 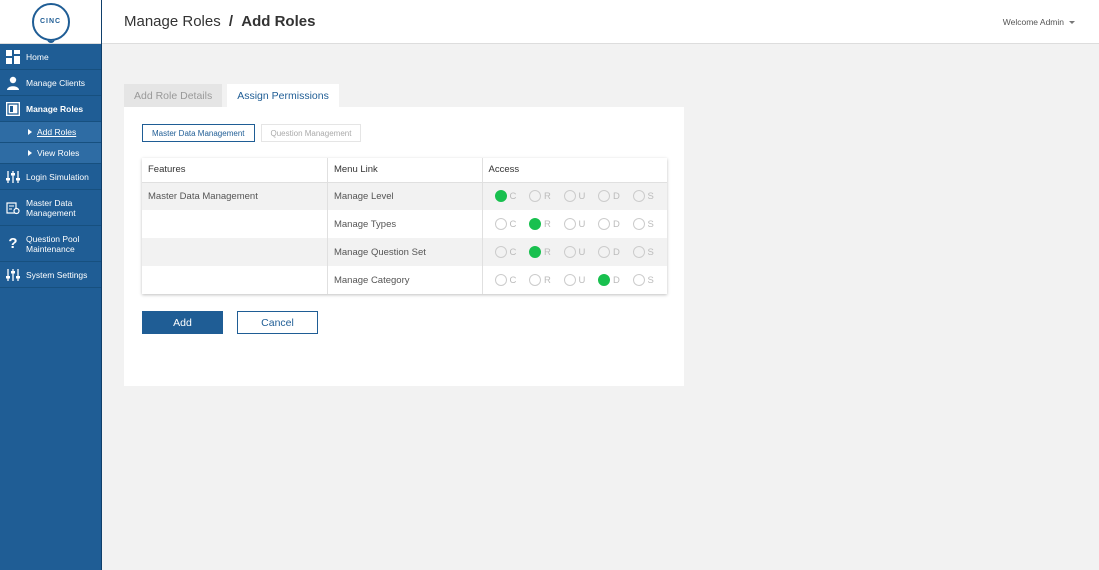 I want to click on sidebar-item-manage-clients: Manage Clients, so click(x=50, y=83).